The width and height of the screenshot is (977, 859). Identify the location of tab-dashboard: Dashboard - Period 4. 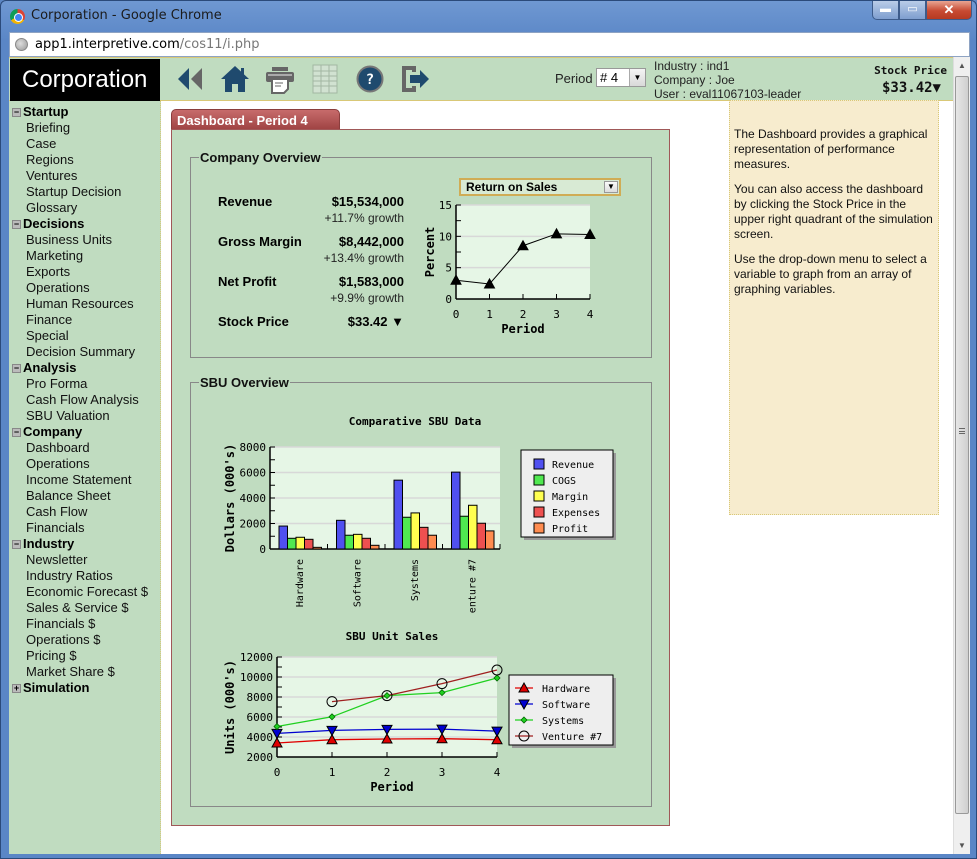
(255, 119).